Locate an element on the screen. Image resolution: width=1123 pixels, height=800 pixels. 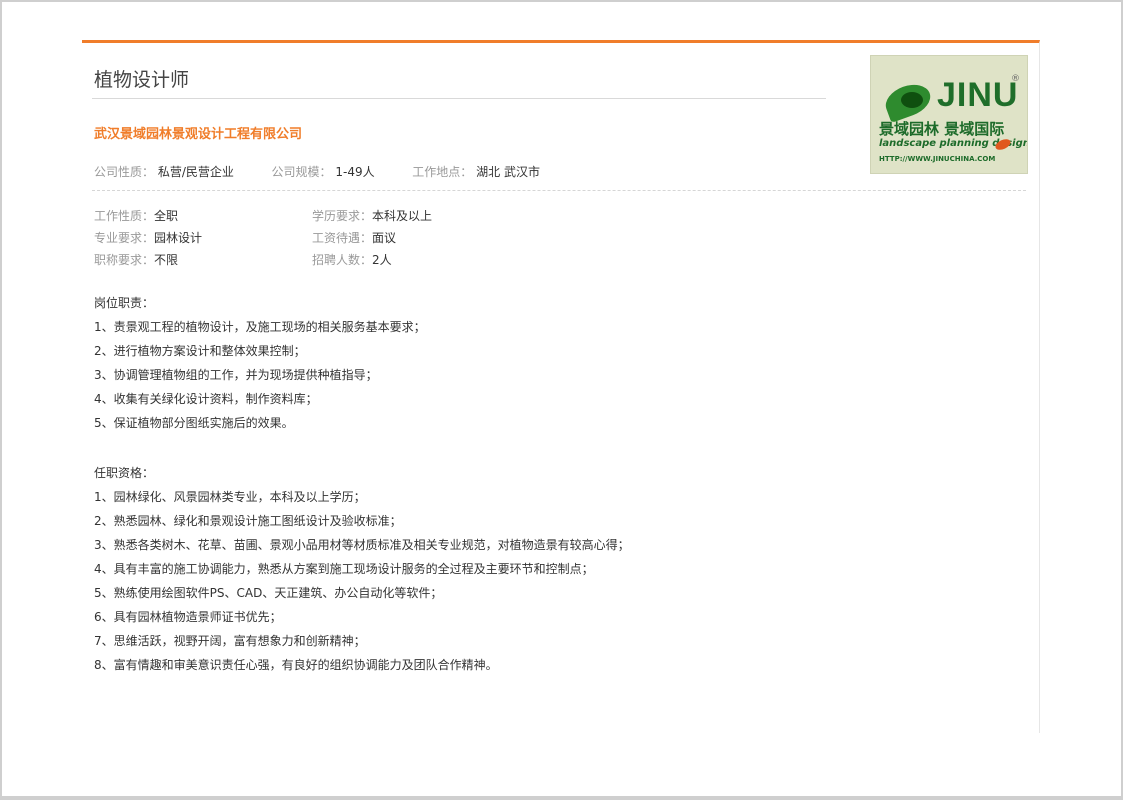
logo-url: HTTP://WWW.JINUCHINA.COM is located at coordinates (937, 159).